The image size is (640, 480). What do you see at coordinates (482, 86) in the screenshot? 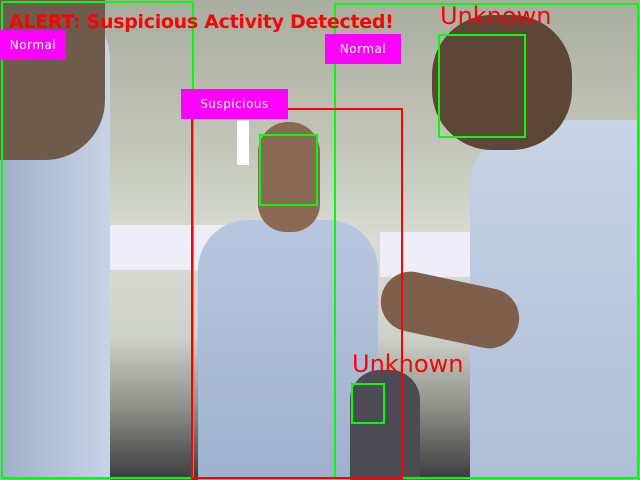
I see `face-box-right` at bounding box center [482, 86].